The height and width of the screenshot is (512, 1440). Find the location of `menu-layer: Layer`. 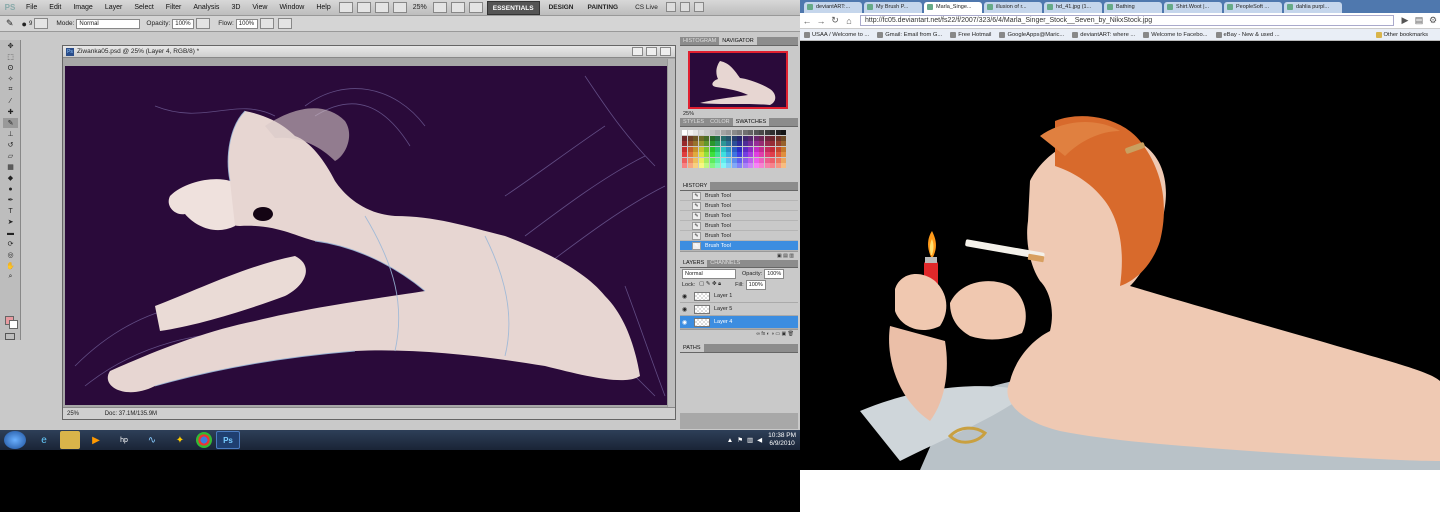

menu-layer: Layer is located at coordinates (114, 8).